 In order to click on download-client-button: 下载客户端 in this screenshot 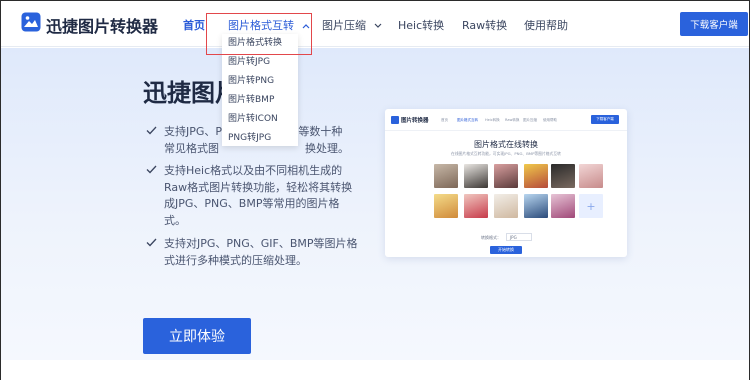, I will do `click(714, 24)`.